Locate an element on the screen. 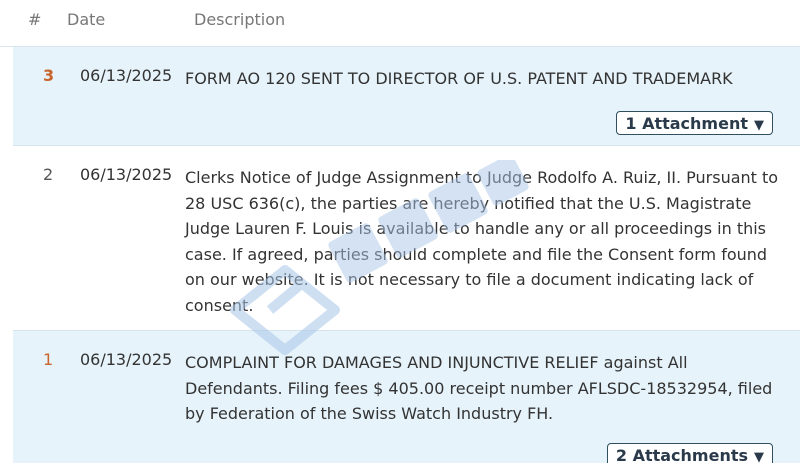 This screenshot has width=800, height=463. attachments-dropdown-button: 2 Attachments ▼ is located at coordinates (689, 453).